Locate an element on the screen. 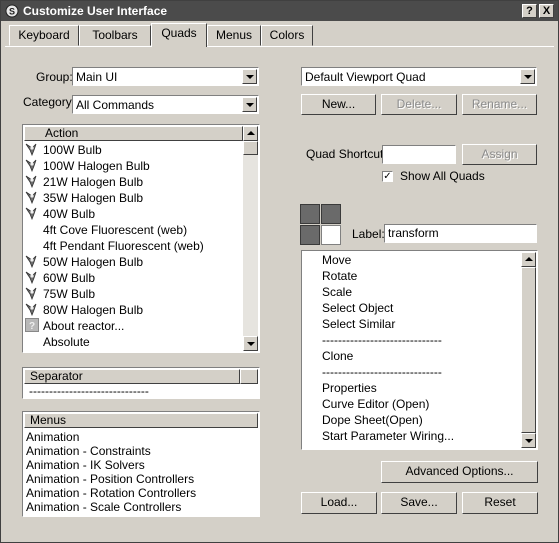  show-all-quads-checkbox: ✓ is located at coordinates (387, 176).